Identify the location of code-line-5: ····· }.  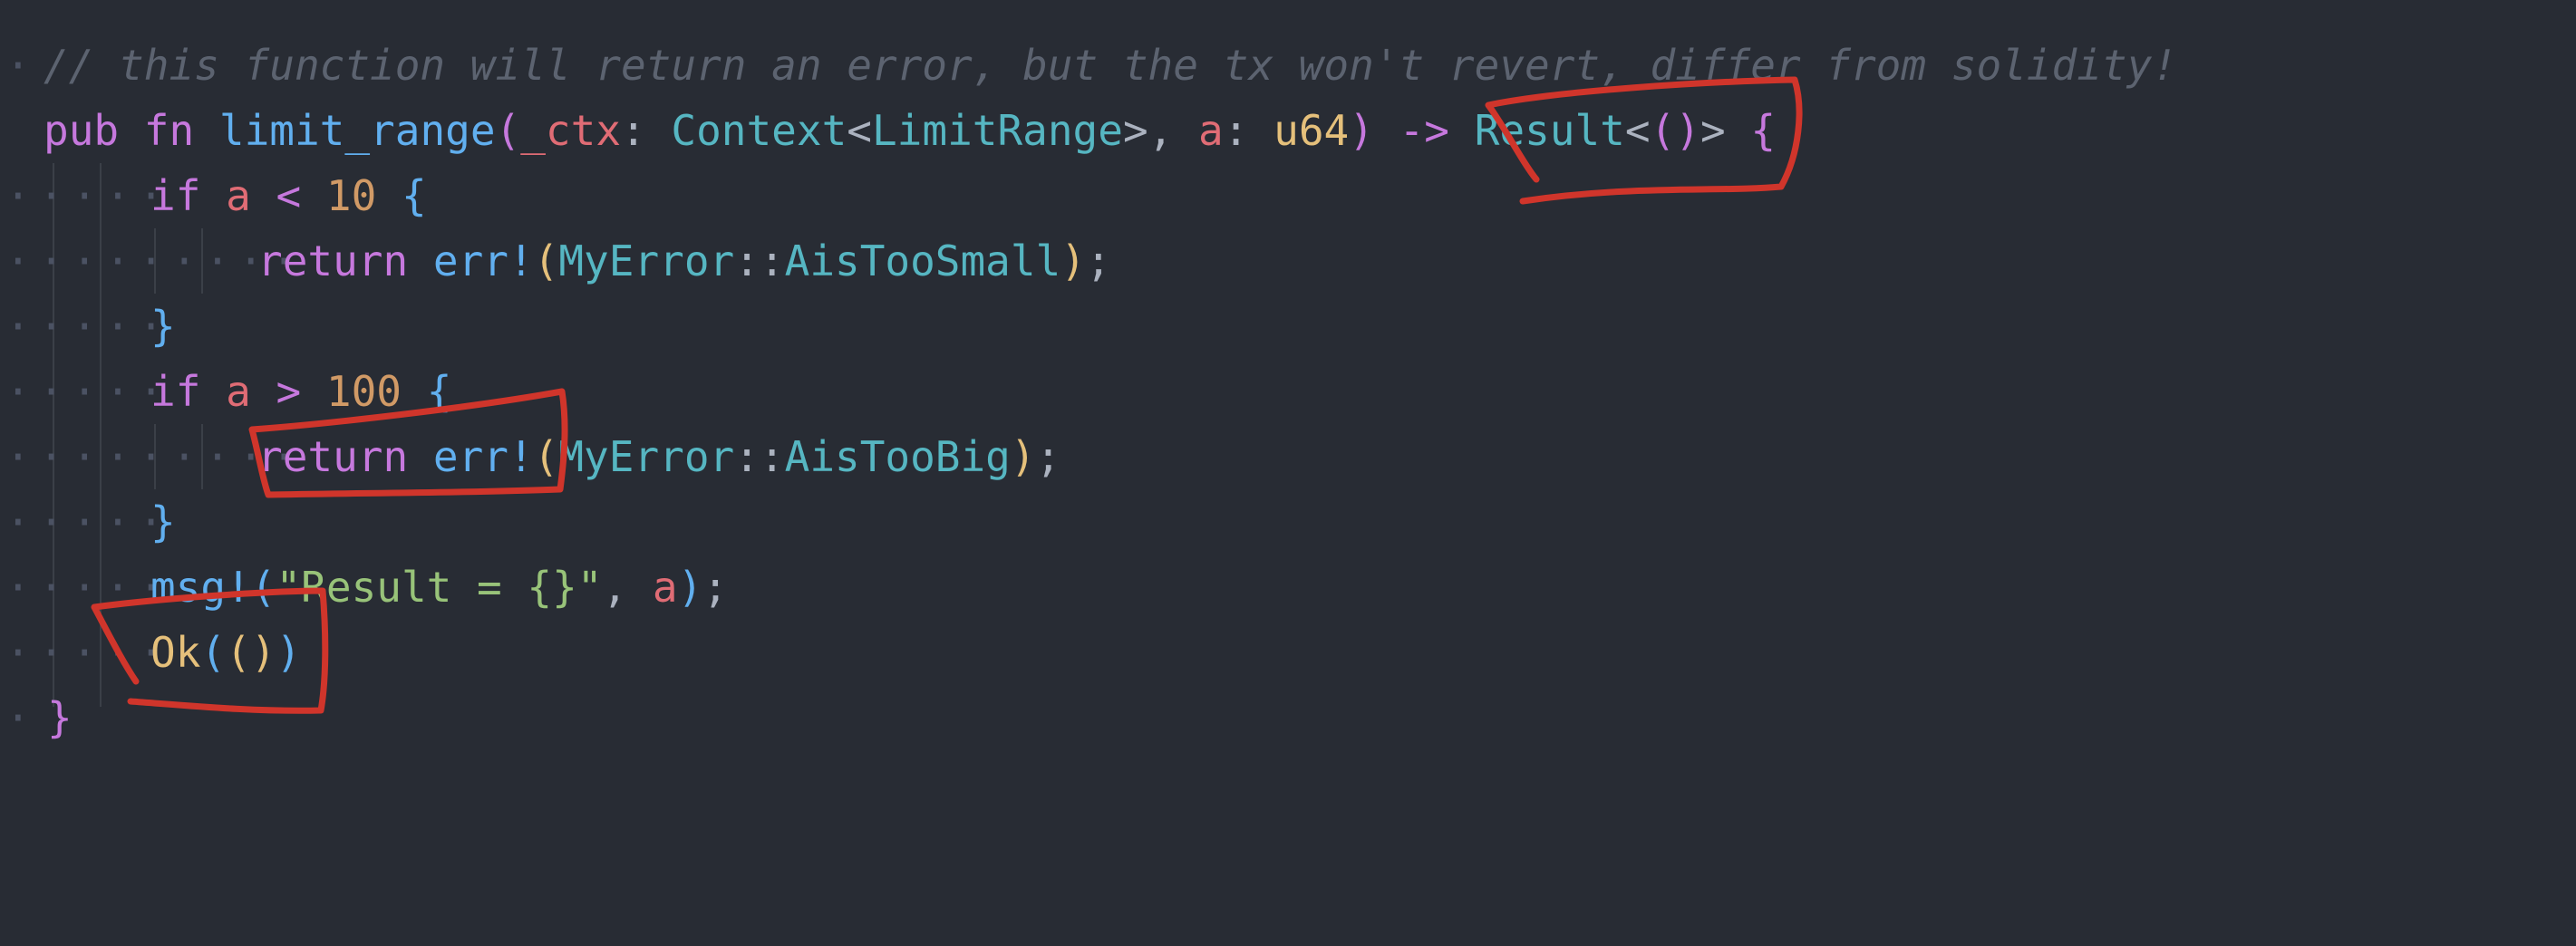
(88, 326).